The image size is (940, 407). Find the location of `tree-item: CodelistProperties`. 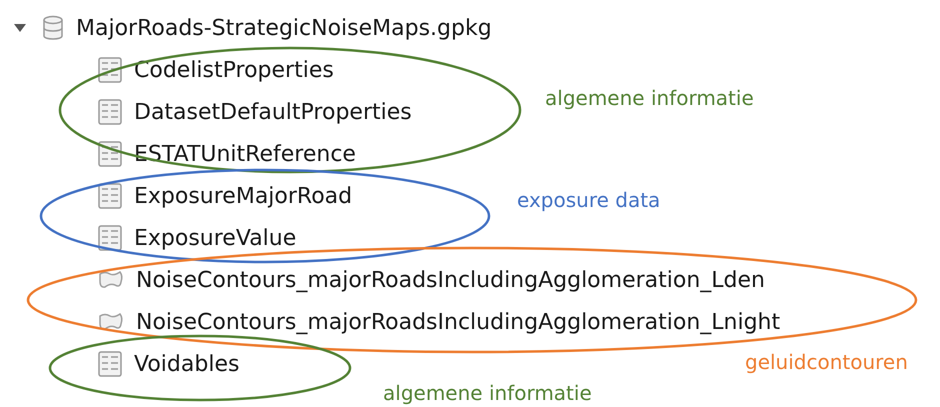

tree-item: CodelistProperties is located at coordinates (234, 70).